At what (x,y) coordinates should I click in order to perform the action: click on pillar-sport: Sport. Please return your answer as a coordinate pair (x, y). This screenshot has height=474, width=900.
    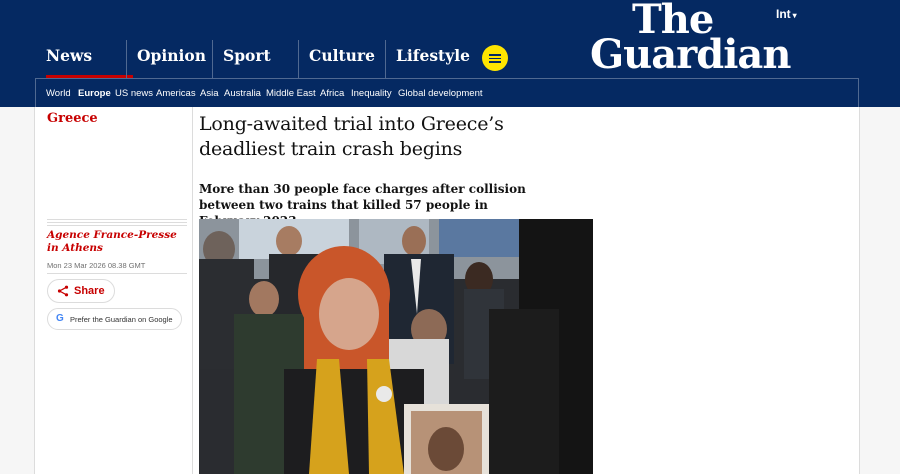
    Looking at the image, I should click on (255, 59).